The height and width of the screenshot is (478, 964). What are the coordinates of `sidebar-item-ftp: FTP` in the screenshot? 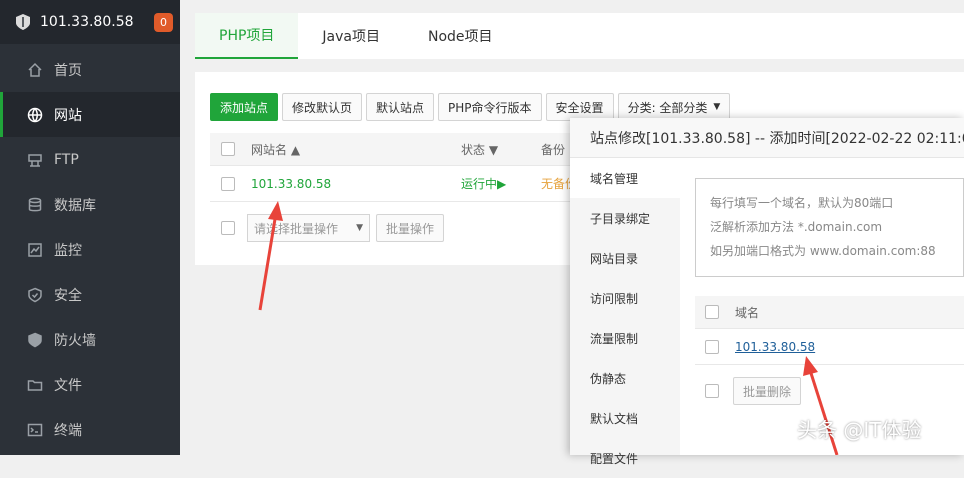 It's located at (90, 159).